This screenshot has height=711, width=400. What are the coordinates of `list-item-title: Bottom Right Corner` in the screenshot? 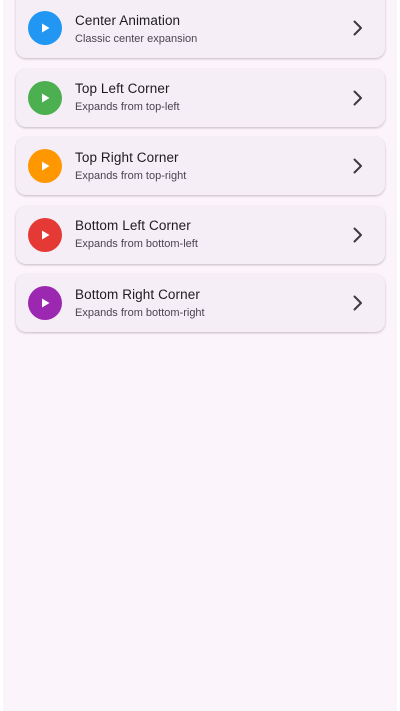 It's located at (137, 294).